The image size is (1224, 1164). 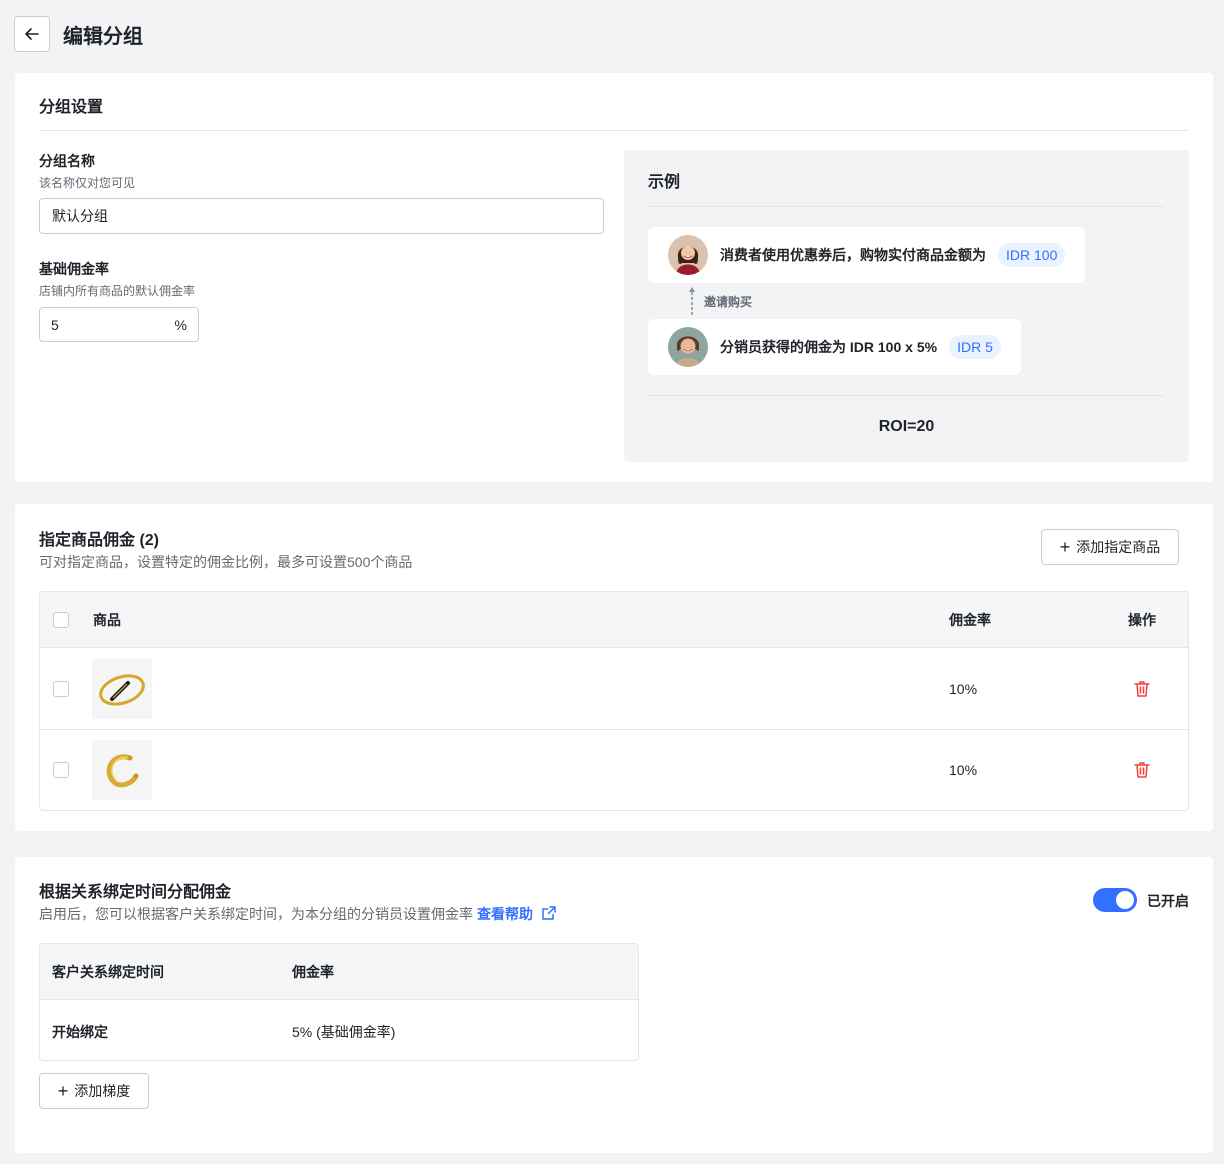 I want to click on row-bind-time: 开始绑定, so click(x=80, y=1032).